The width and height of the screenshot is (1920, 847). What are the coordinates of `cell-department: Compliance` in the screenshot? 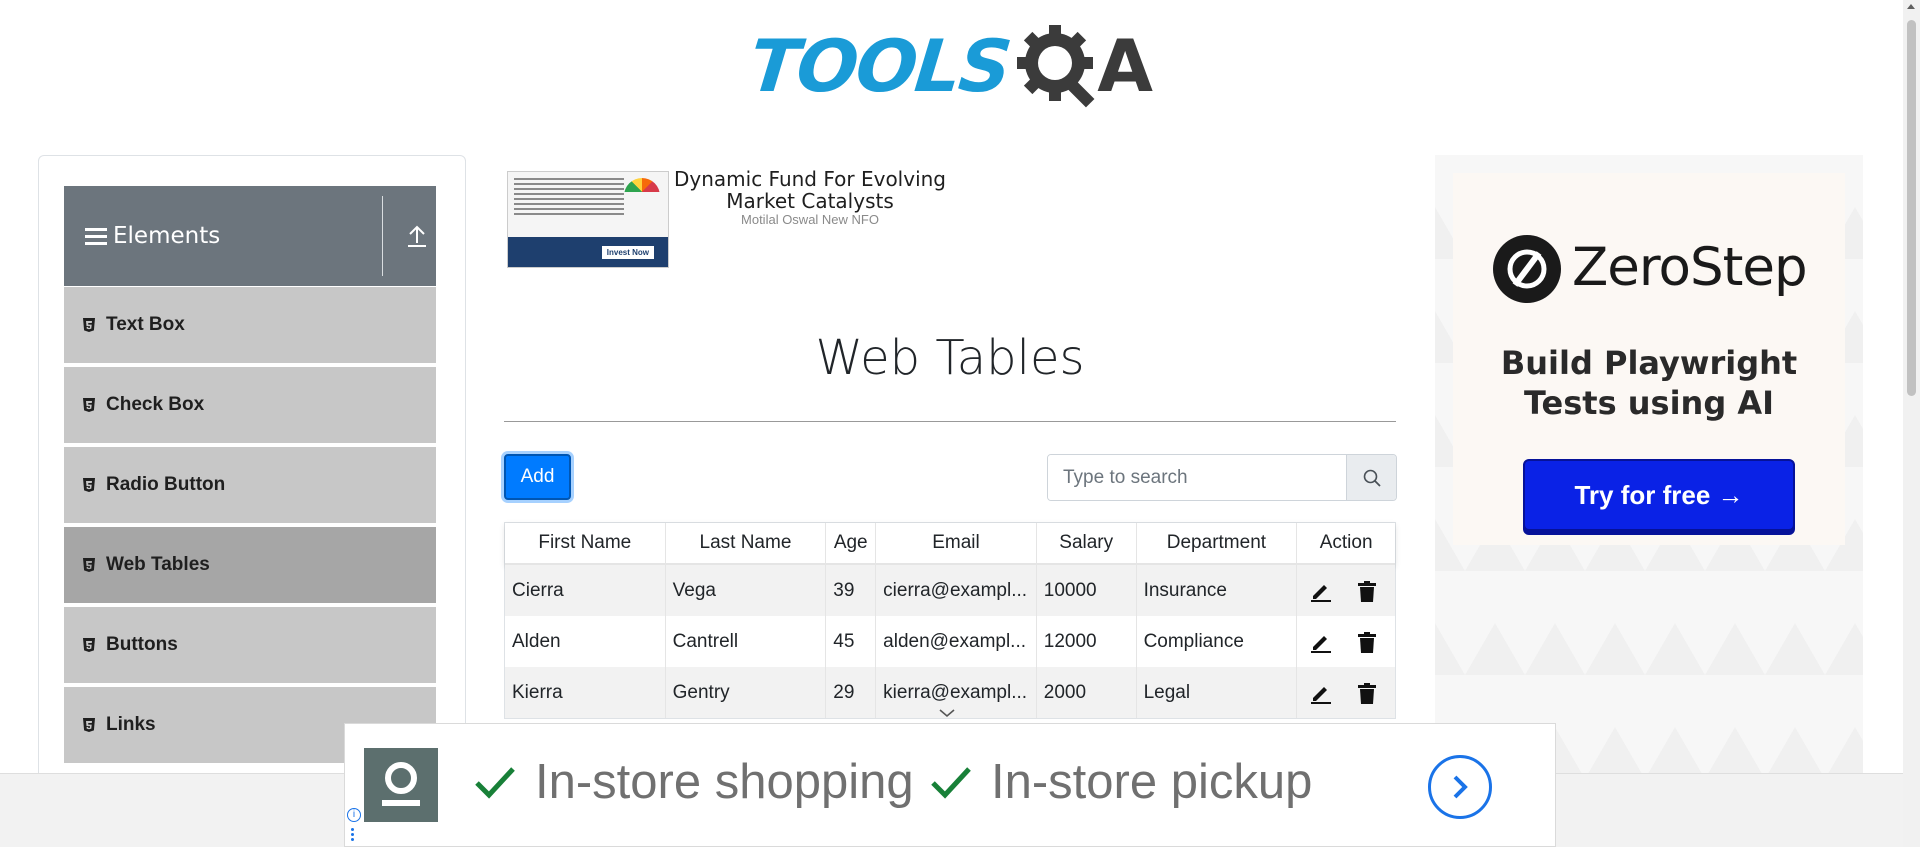 It's located at (1217, 641).